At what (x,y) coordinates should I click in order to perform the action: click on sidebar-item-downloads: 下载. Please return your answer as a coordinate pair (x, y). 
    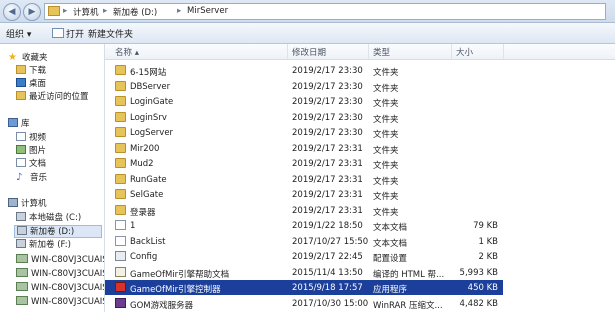
    Looking at the image, I should click on (31, 71).